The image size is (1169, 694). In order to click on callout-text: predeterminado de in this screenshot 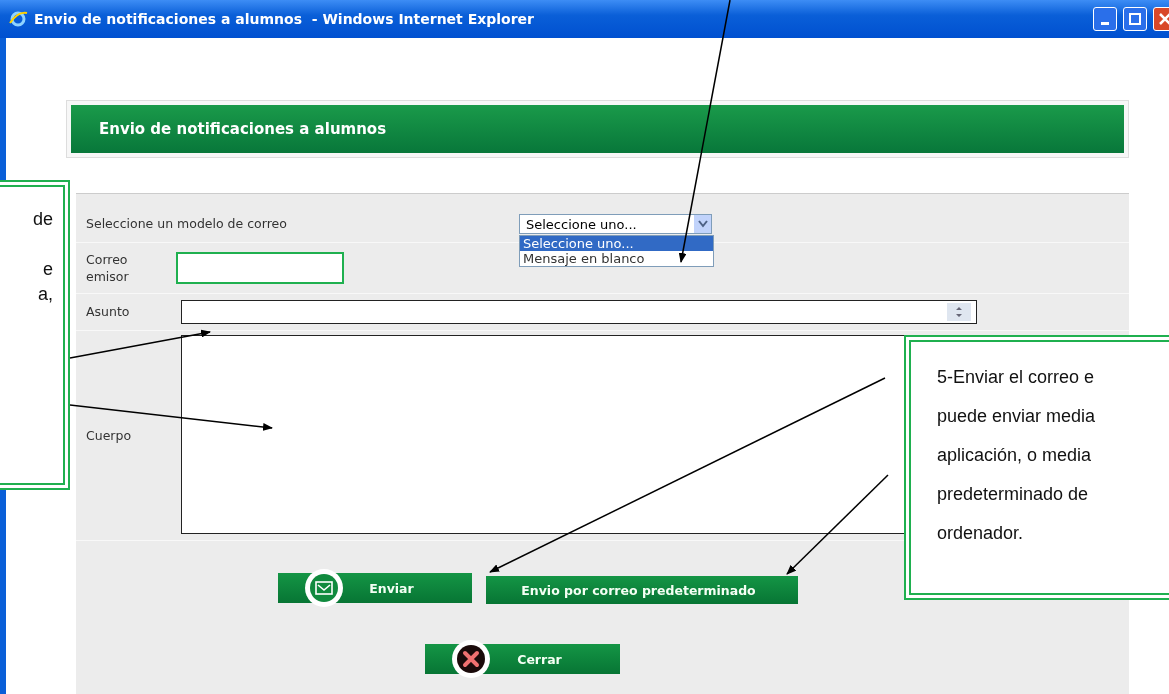, I will do `click(1013, 494)`.